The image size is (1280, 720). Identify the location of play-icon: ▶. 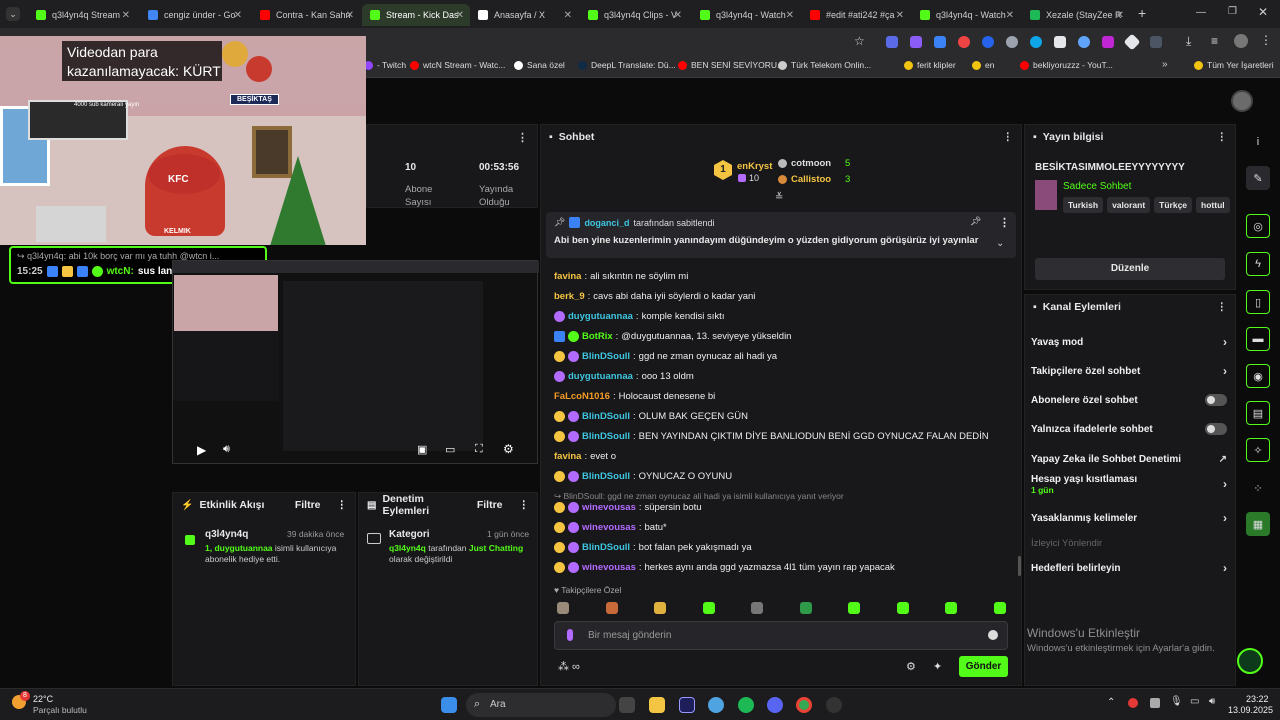
(201, 450).